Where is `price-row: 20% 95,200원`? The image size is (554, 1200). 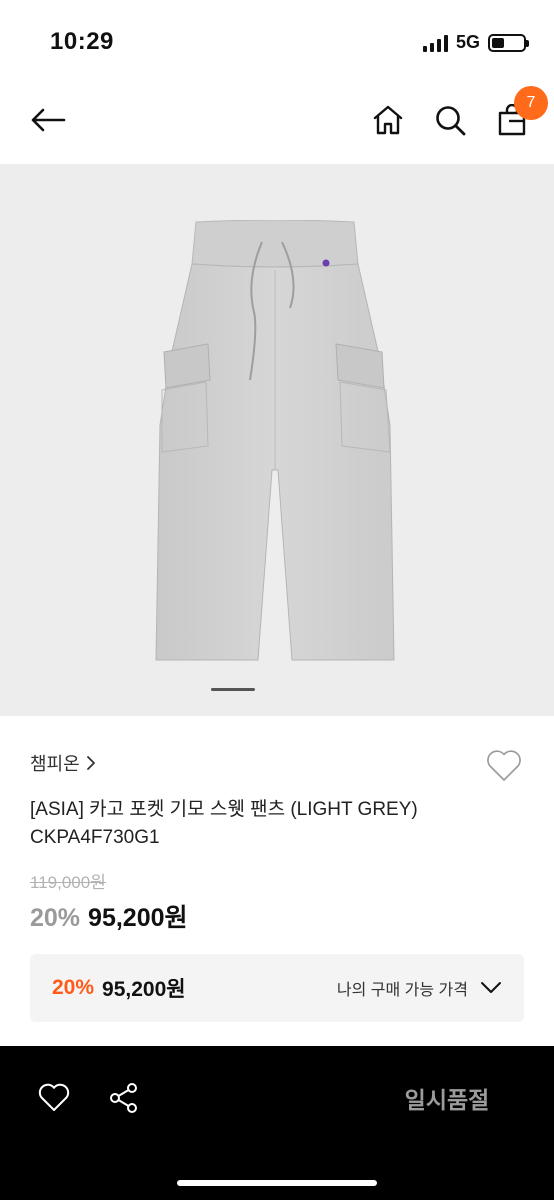
price-row: 20% 95,200원 is located at coordinates (109, 916).